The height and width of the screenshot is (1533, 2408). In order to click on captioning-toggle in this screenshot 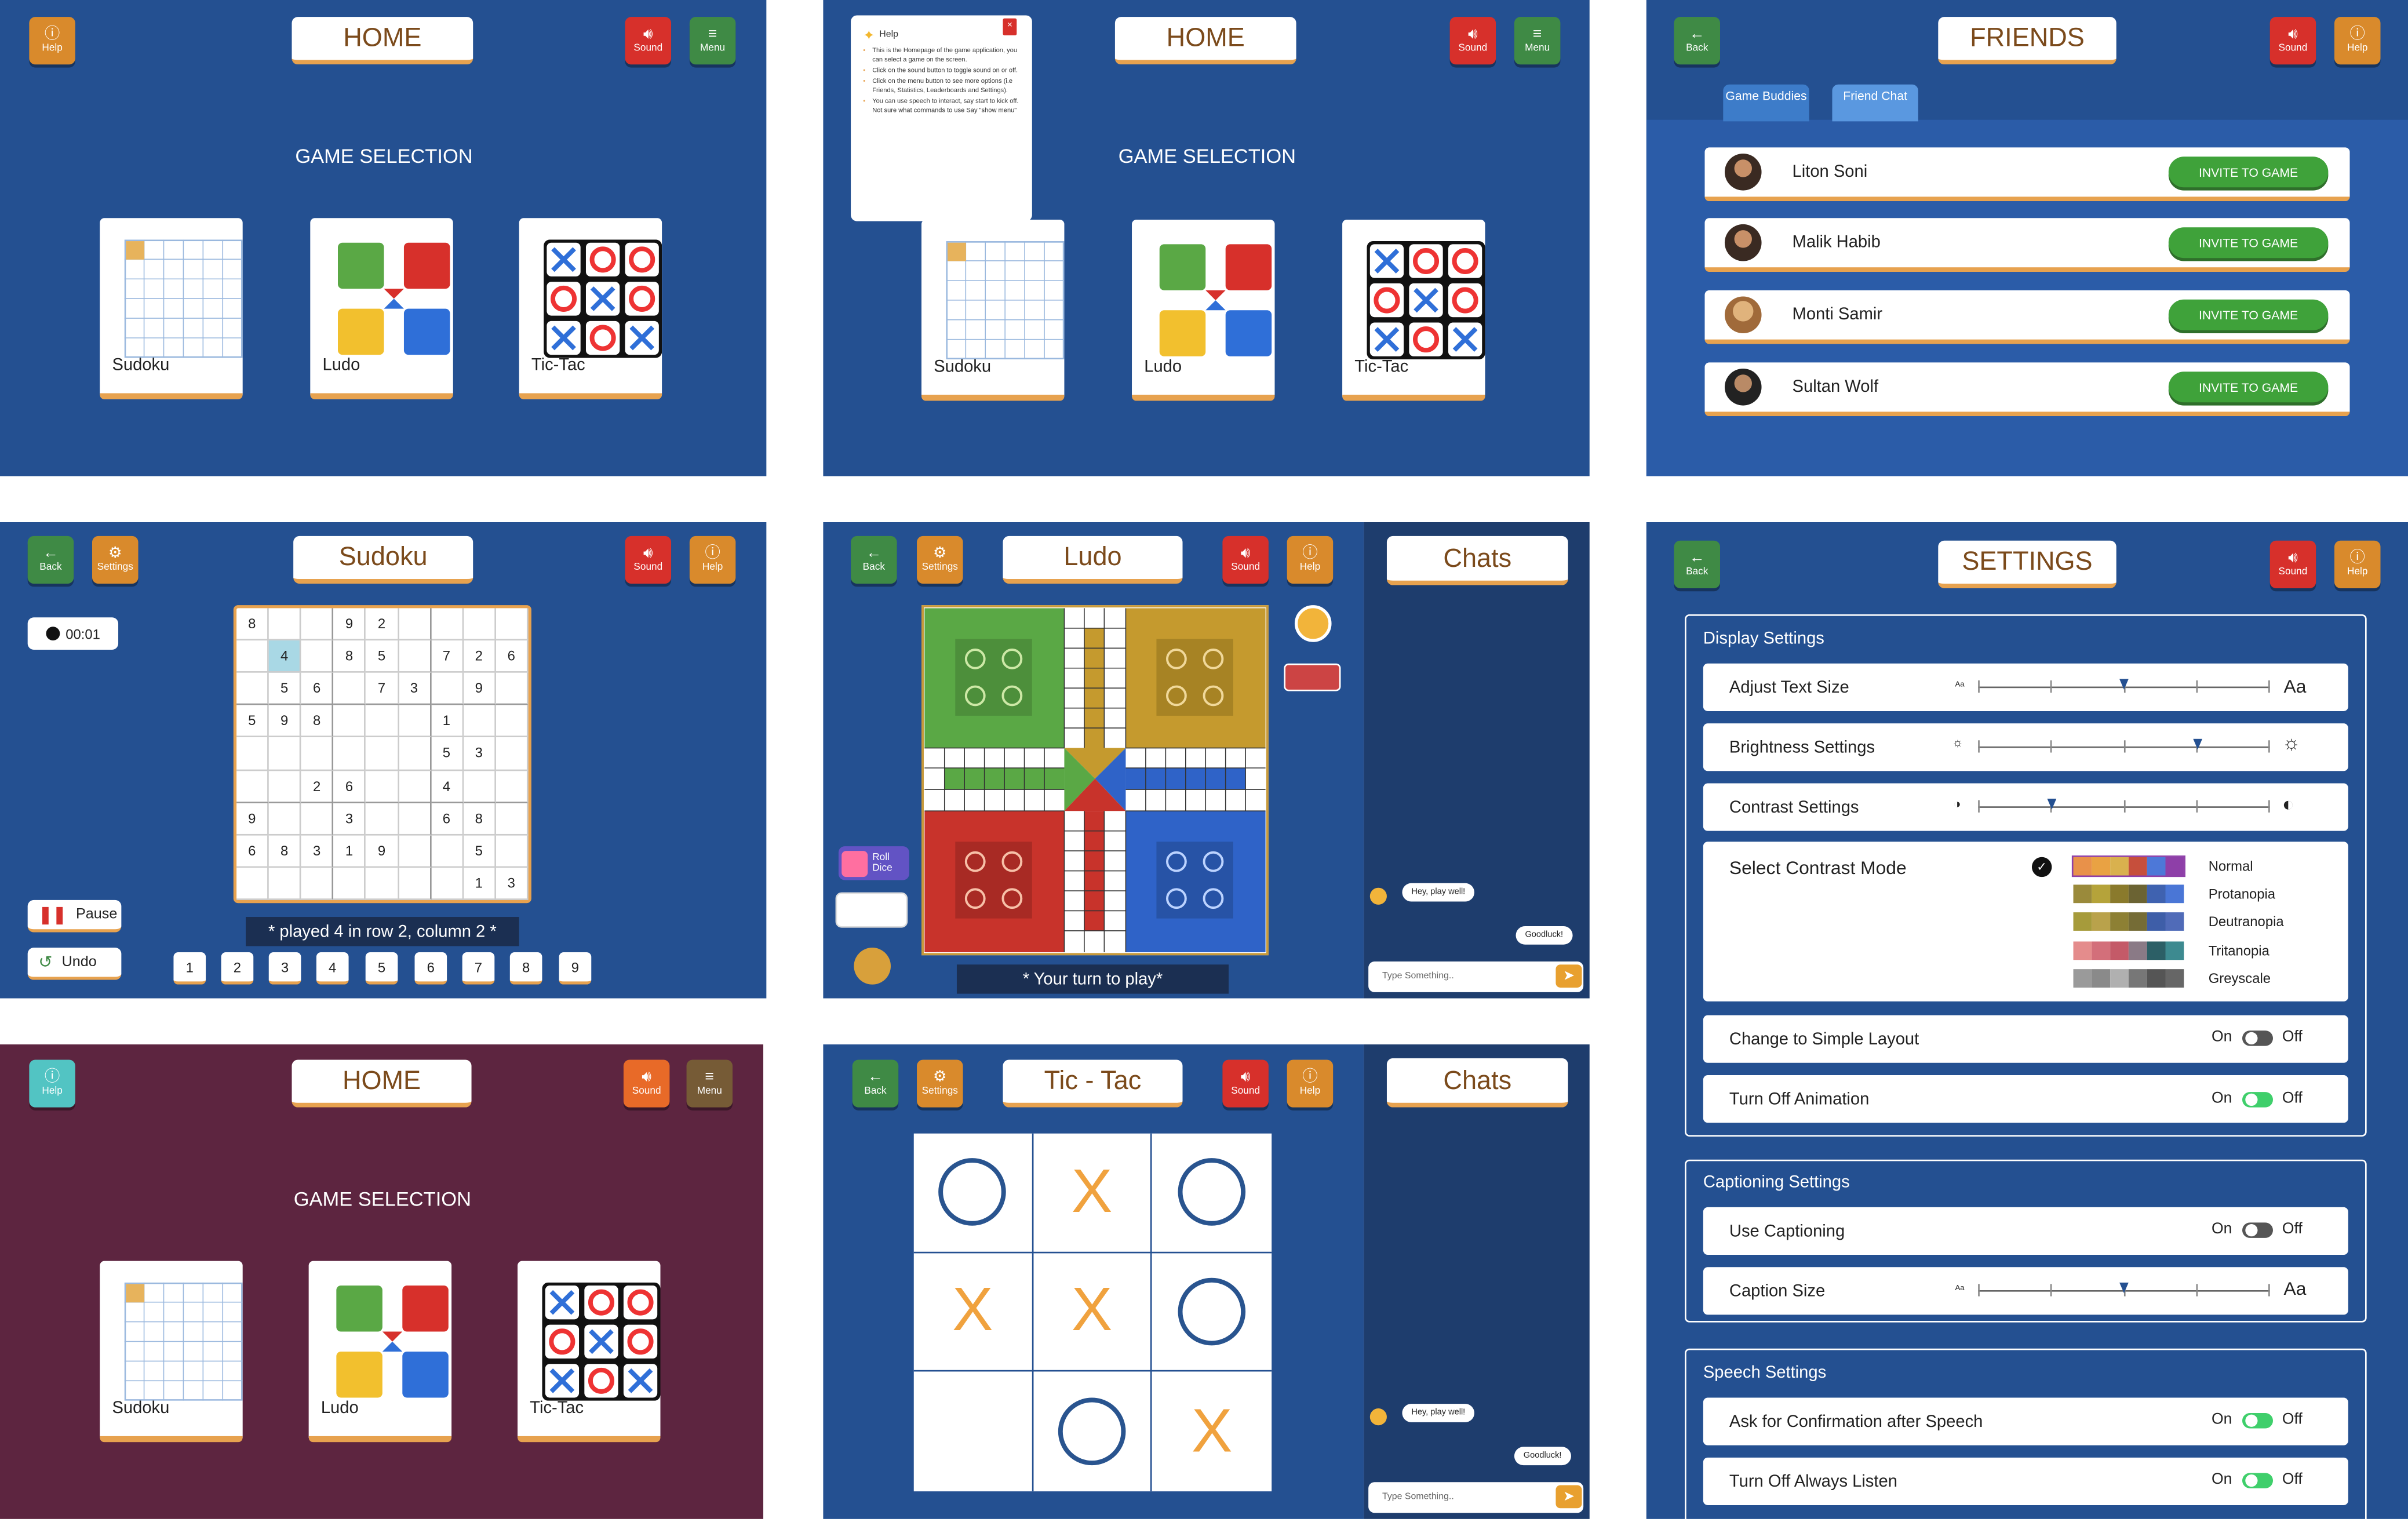, I will do `click(2258, 1230)`.